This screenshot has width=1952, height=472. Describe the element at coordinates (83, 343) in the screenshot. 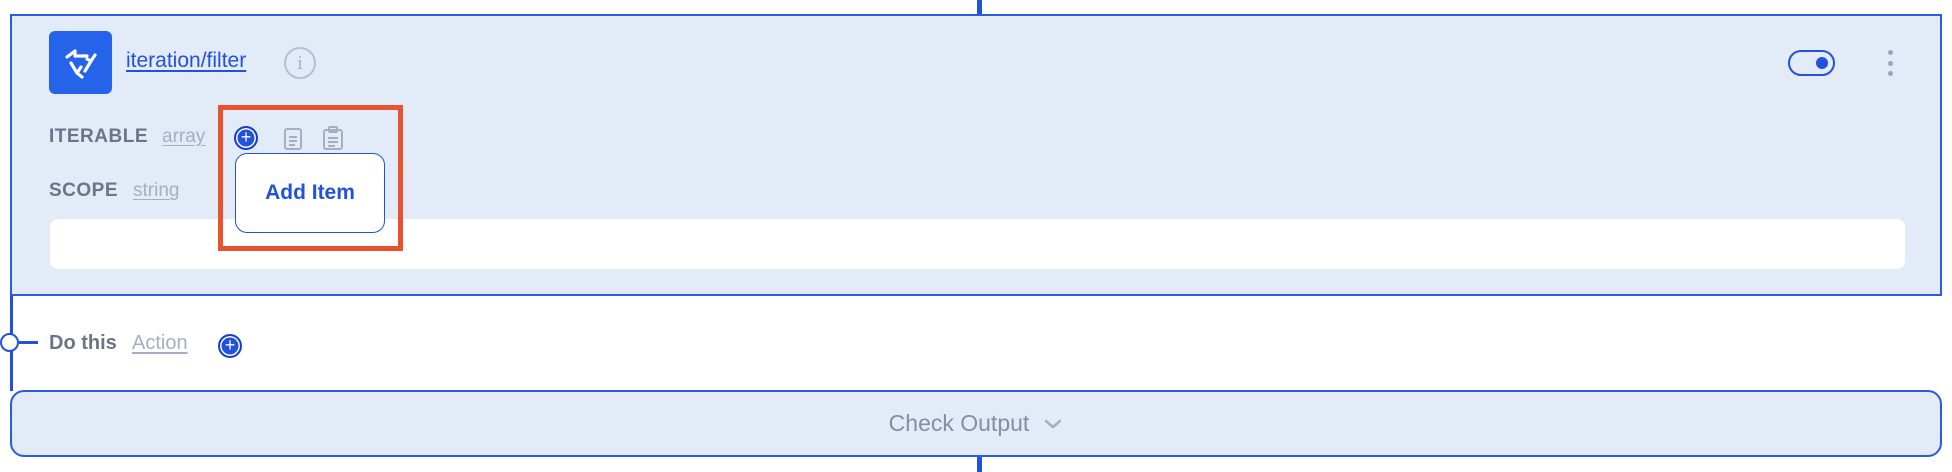

I see `do-this-label: Do this` at that location.